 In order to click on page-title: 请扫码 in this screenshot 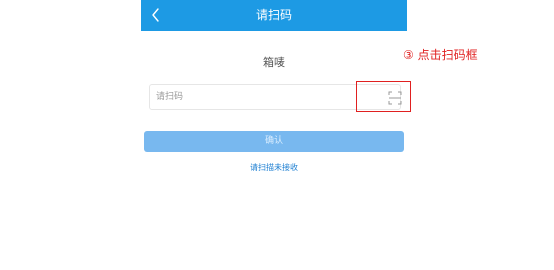, I will do `click(273, 15)`.